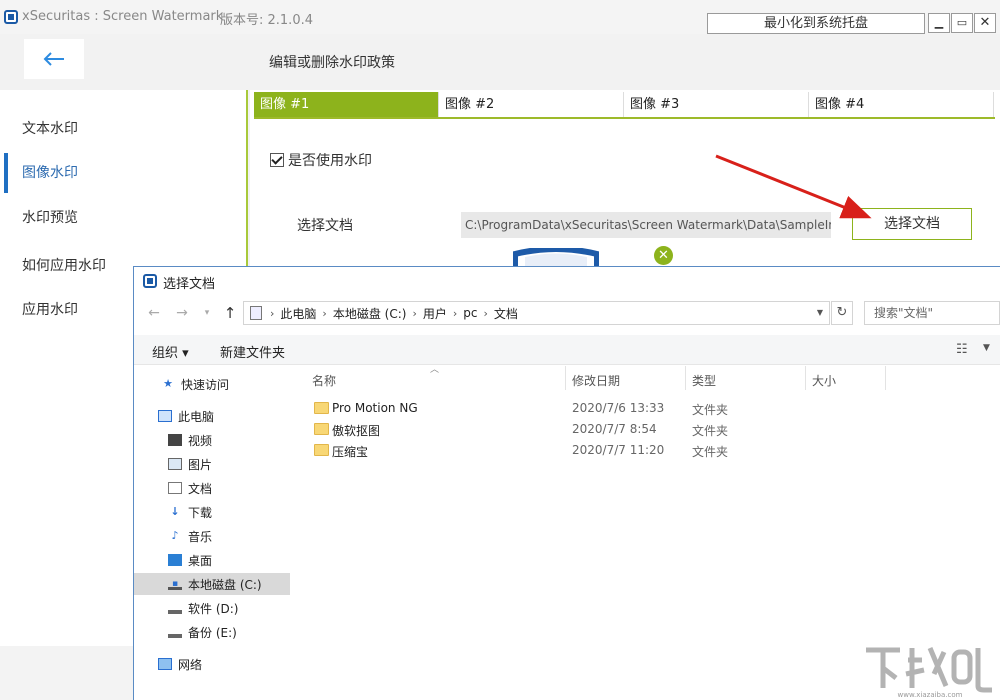  What do you see at coordinates (332, 63) in the screenshot?
I see `page-title: 编辑或删除水印政策` at bounding box center [332, 63].